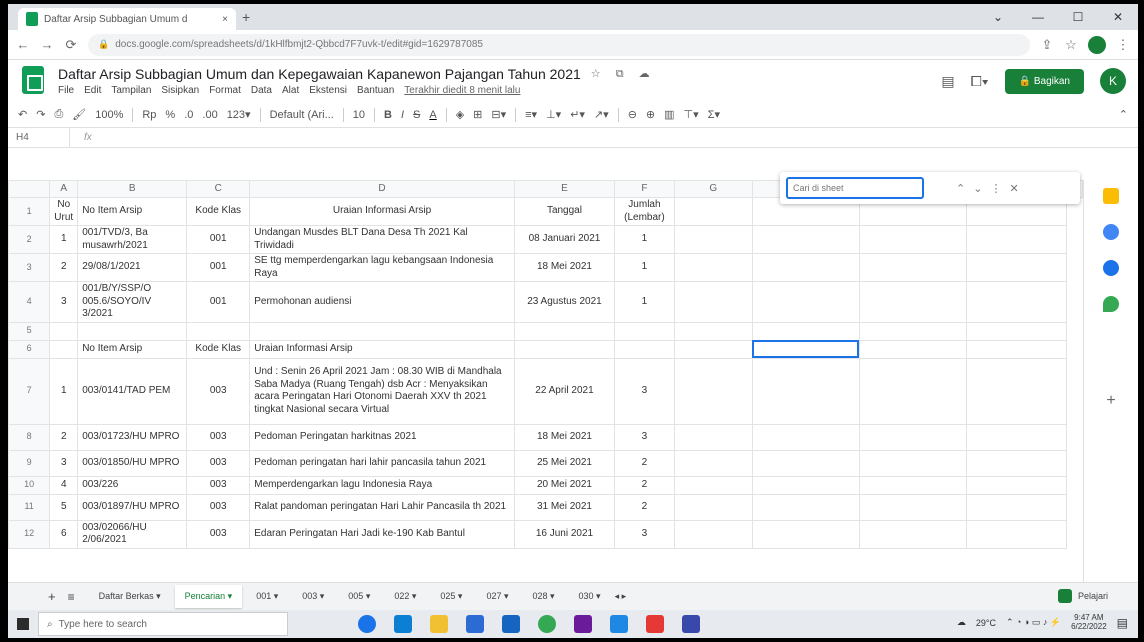 The image size is (1144, 642). Describe the element at coordinates (1123, 114) in the screenshot. I see `collapse-toolbar-icon: ⌃` at that location.